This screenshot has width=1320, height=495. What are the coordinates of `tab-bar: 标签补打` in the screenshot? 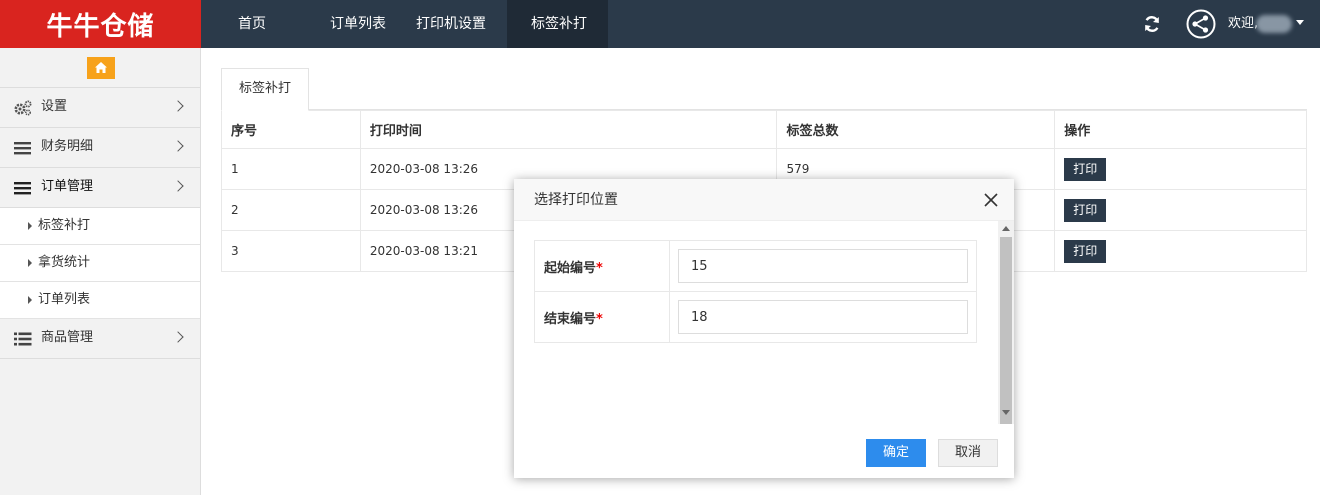 It's located at (764, 89).